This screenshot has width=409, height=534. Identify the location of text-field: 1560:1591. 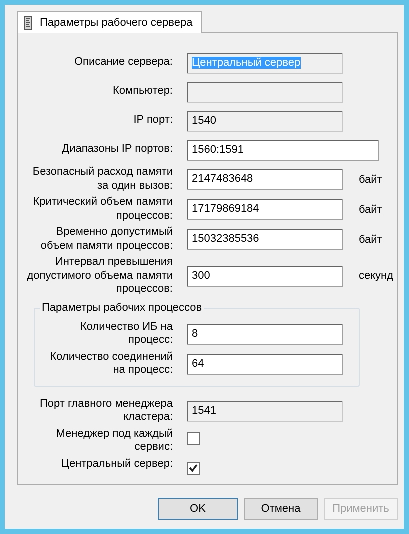
(283, 150).